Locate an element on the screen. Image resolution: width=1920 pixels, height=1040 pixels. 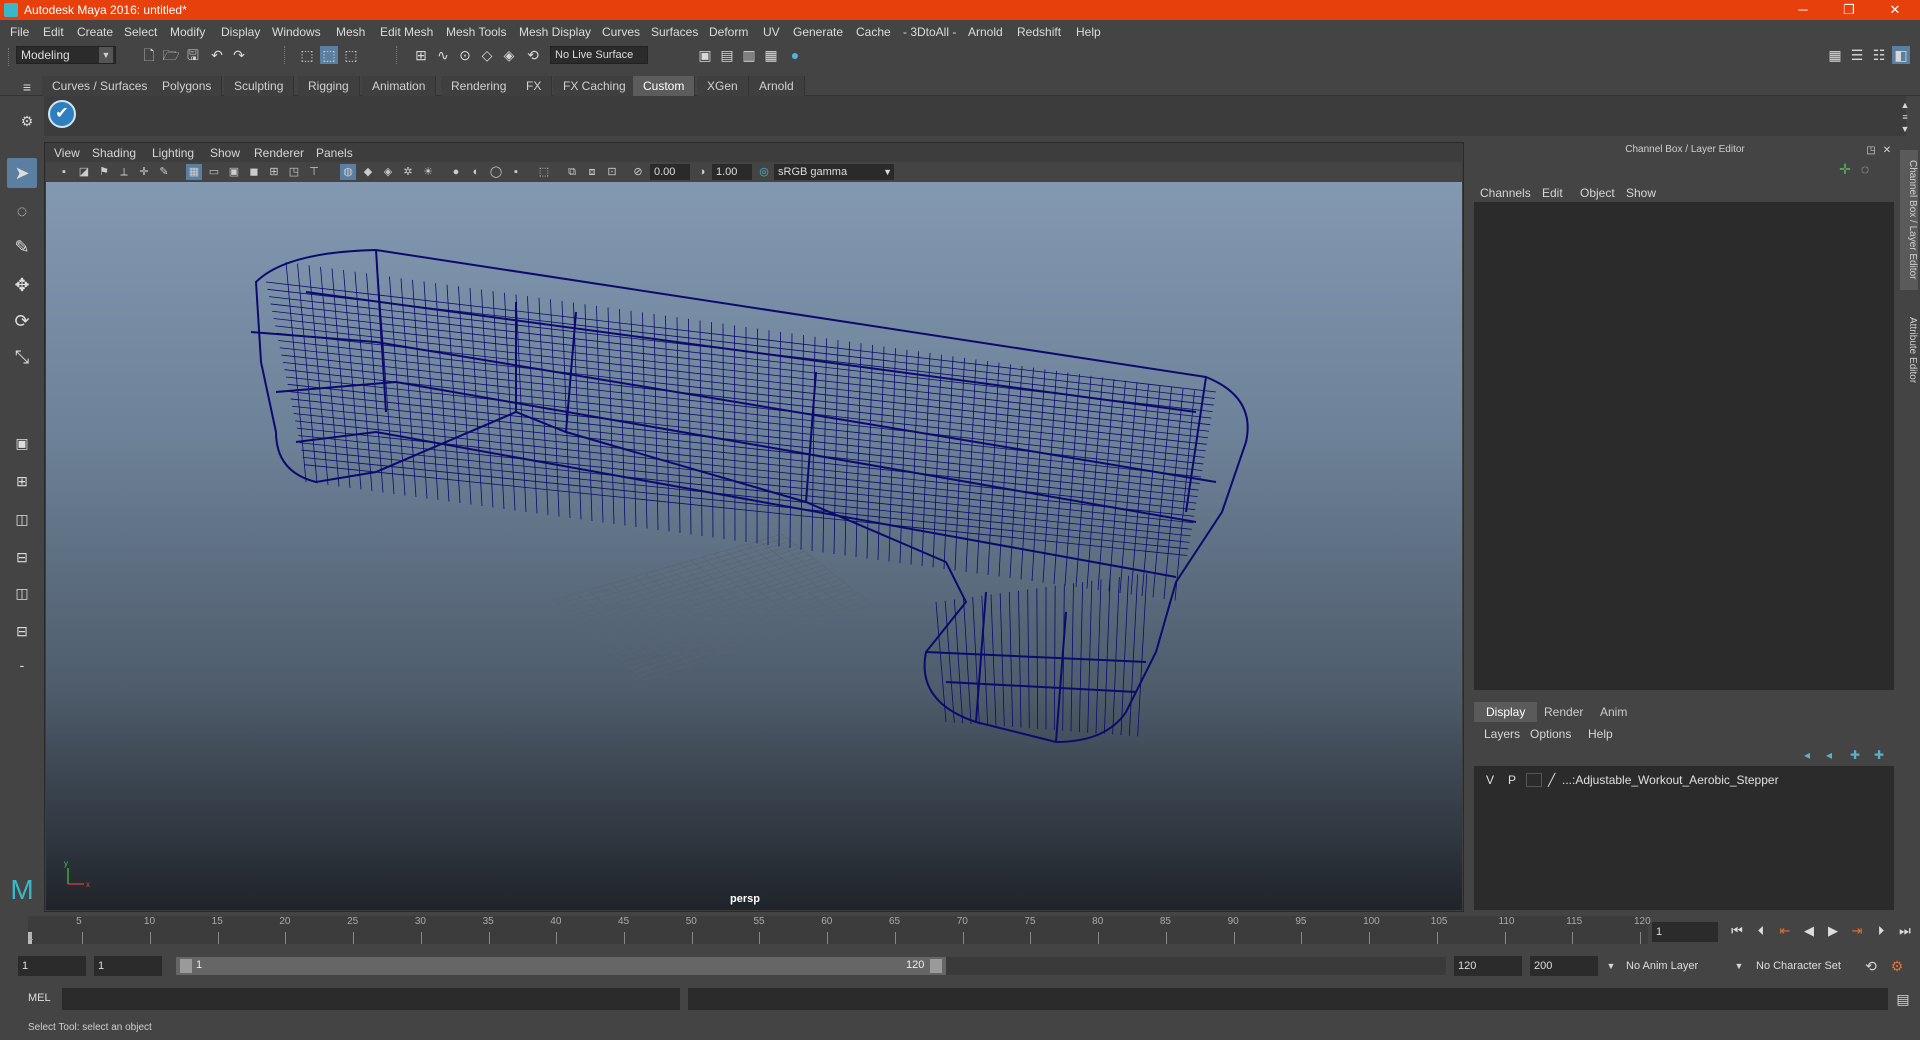
playback-end-field: 120 is located at coordinates (1488, 966).